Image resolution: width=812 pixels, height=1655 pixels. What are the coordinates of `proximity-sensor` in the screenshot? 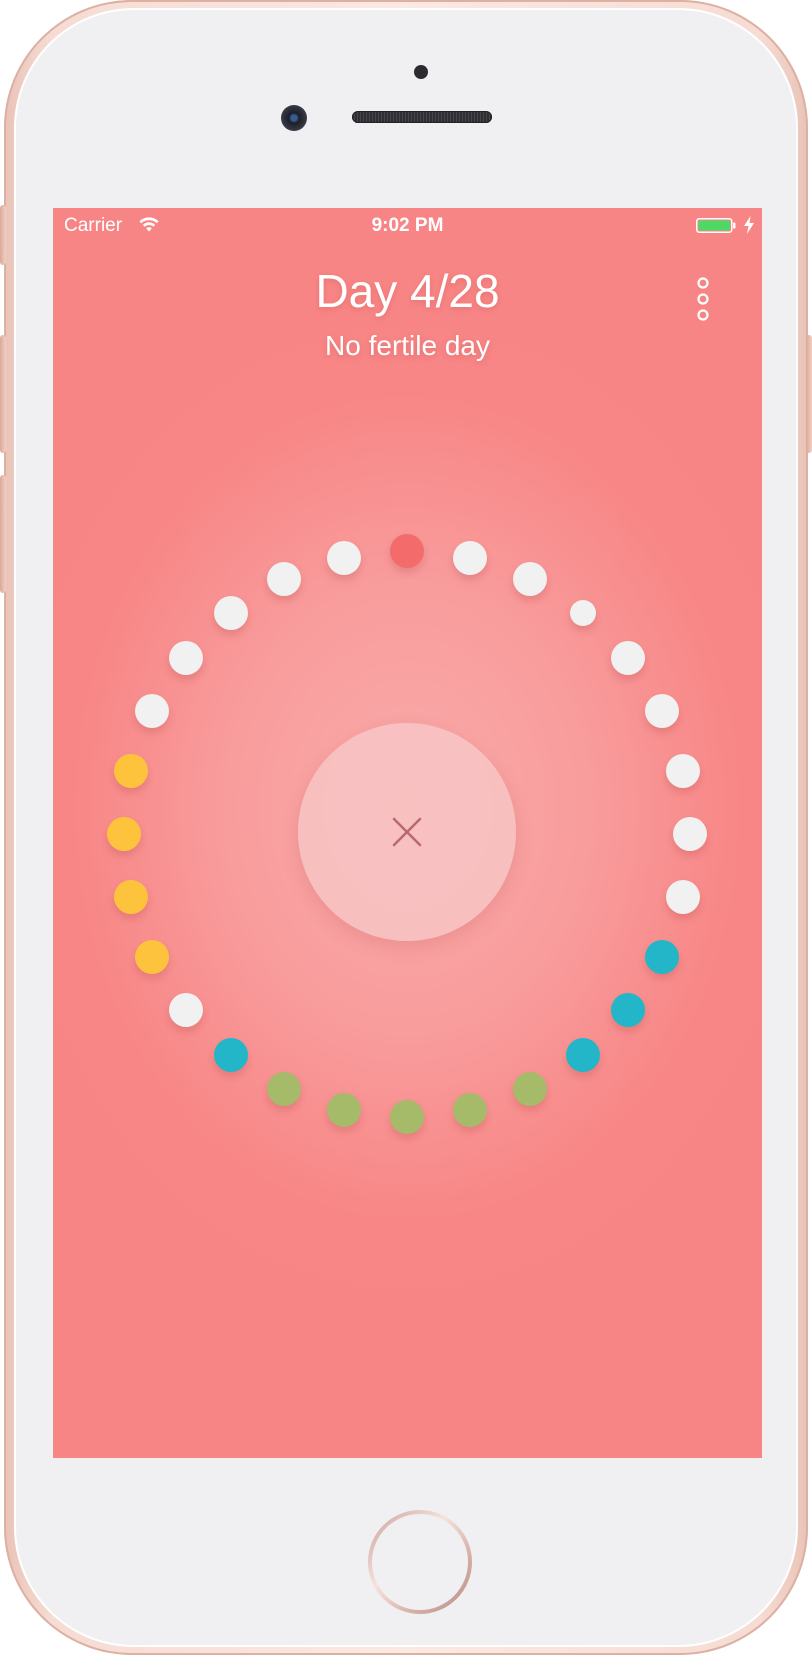 It's located at (421, 72).